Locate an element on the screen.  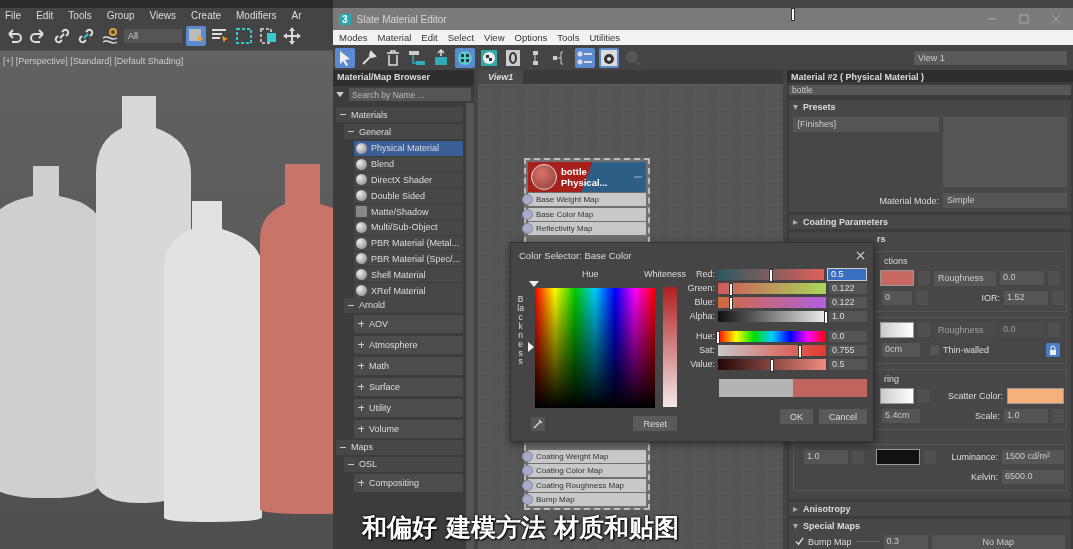
bind-icon is located at coordinates (110, 36).